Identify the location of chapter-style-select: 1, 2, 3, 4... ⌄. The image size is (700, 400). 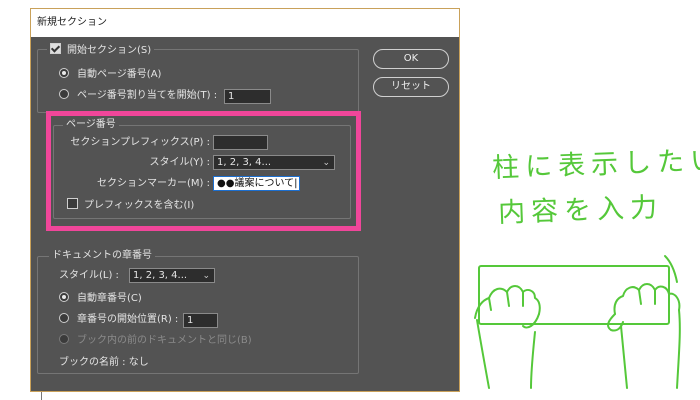
(172, 275).